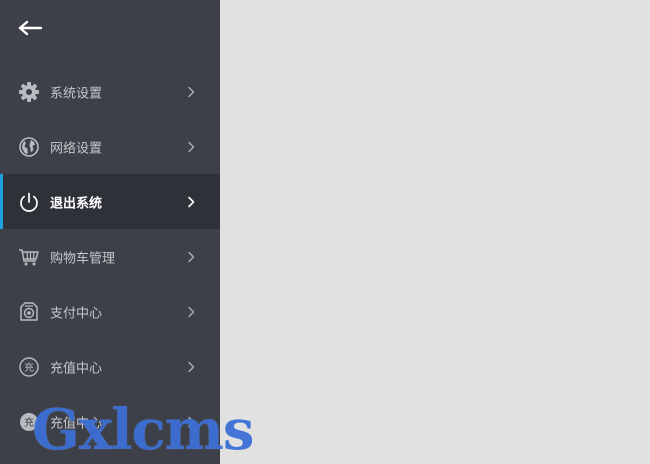 The image size is (650, 464). What do you see at coordinates (76, 313) in the screenshot?
I see `menu-item-label: 支付中心` at bounding box center [76, 313].